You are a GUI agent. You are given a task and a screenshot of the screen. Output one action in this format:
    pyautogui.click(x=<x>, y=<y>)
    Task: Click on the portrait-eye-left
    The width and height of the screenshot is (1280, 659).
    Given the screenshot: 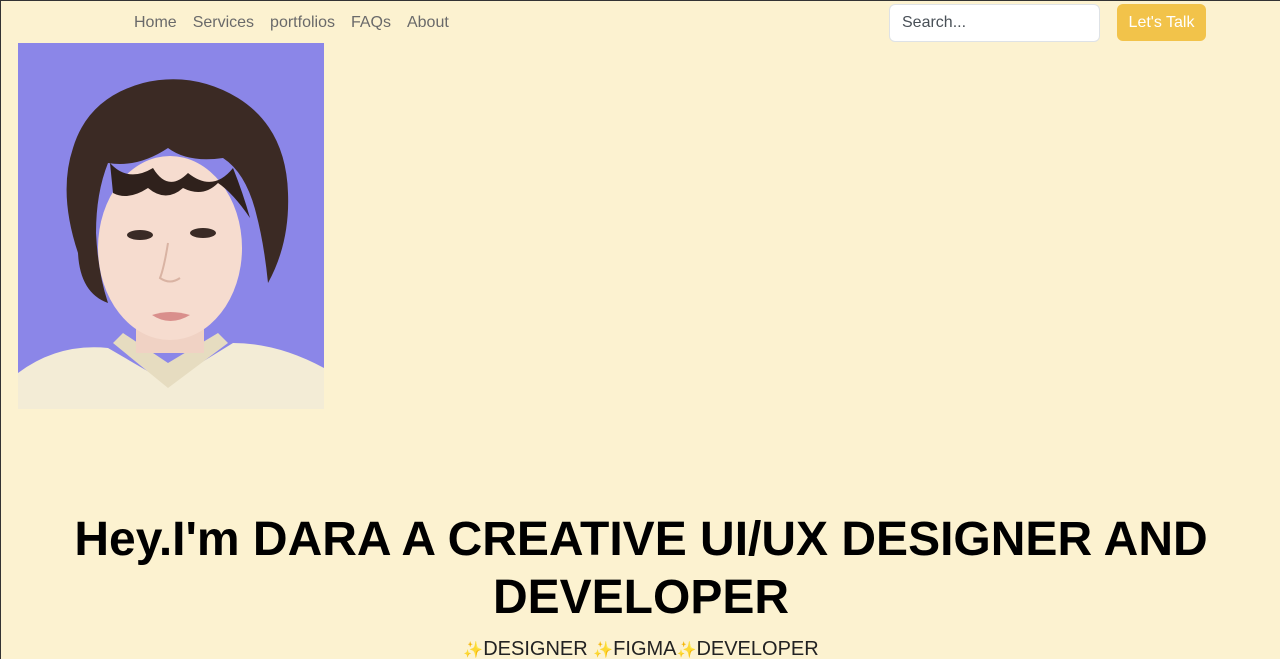 What is the action you would take?
    pyautogui.click(x=140, y=235)
    